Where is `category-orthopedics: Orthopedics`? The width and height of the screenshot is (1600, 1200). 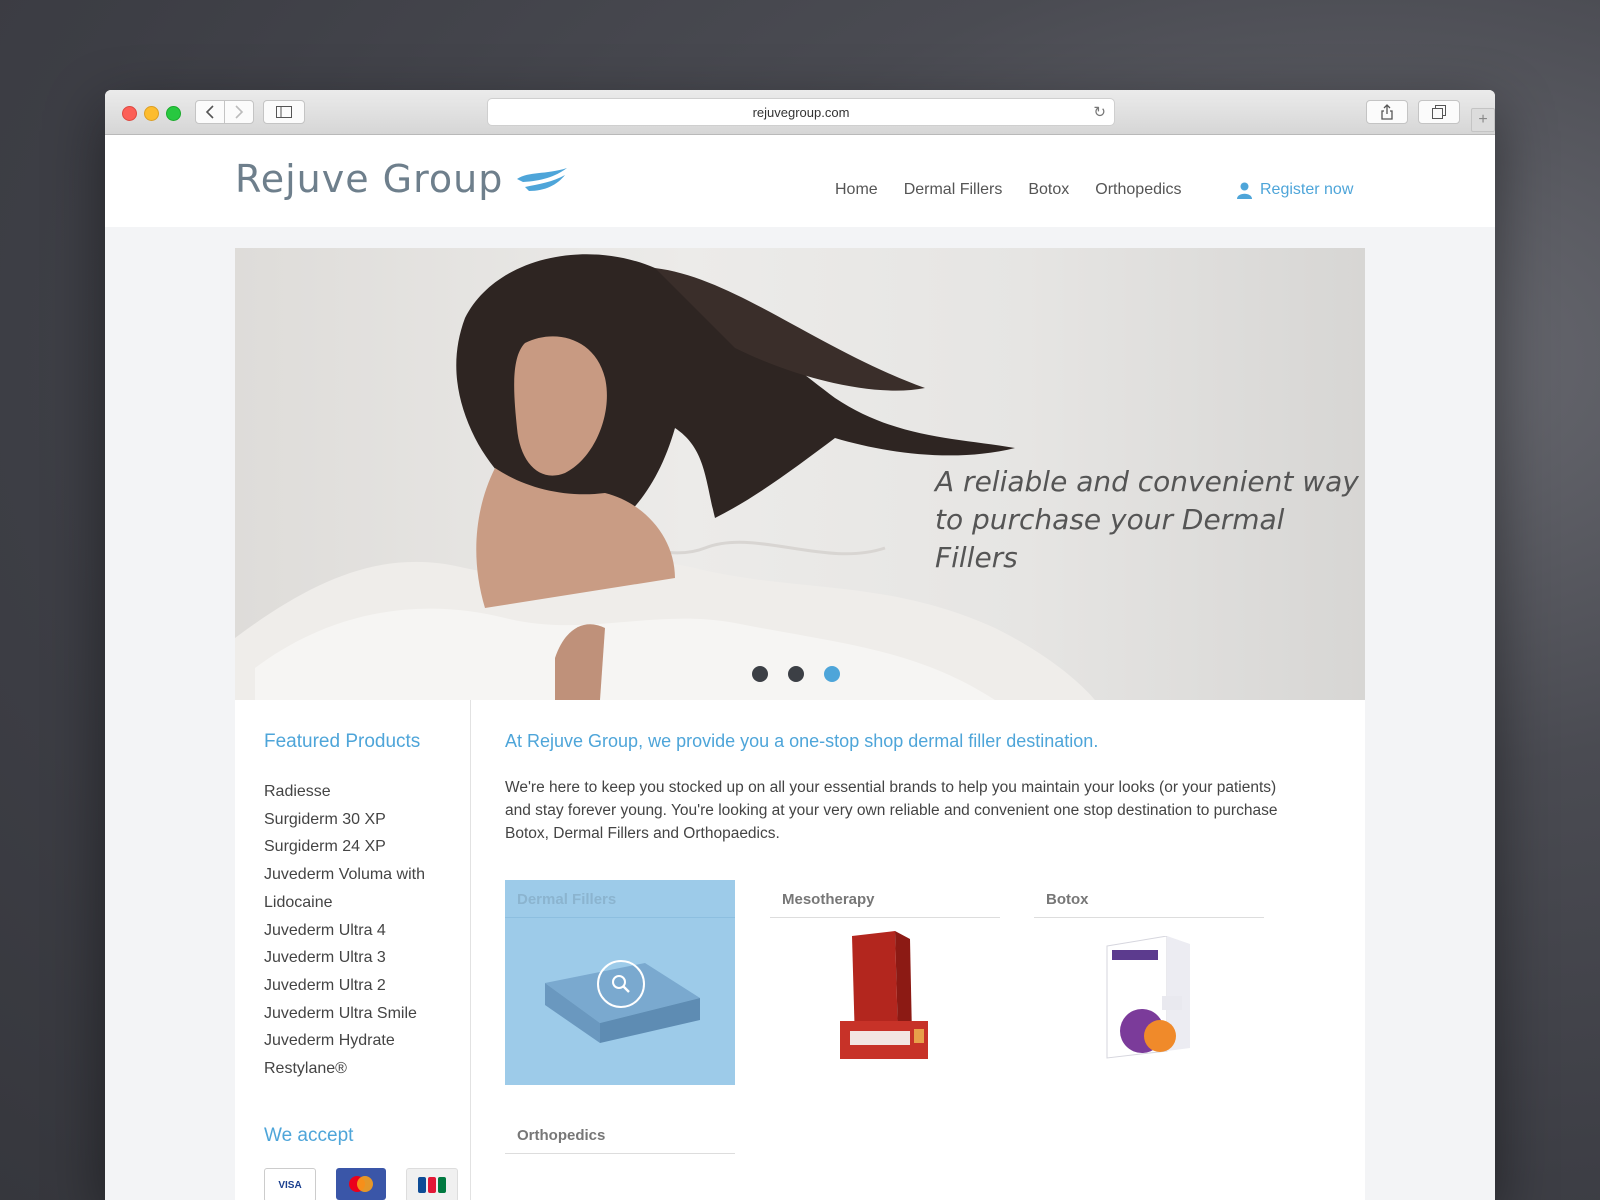 category-orthopedics: Orthopedics is located at coordinates (620, 1135).